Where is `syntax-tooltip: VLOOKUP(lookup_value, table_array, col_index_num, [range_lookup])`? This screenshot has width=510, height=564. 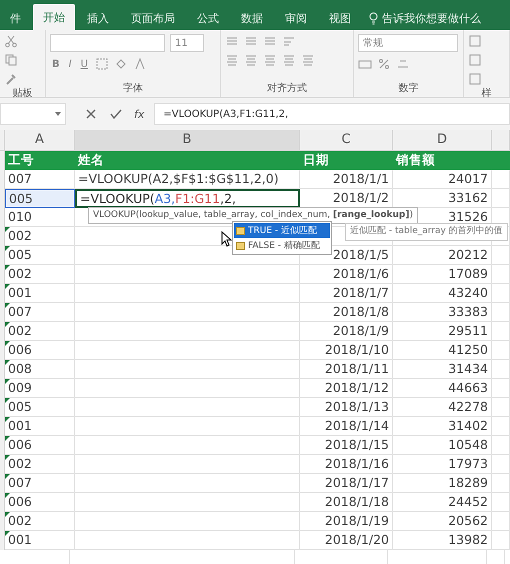 syntax-tooltip: VLOOKUP(lookup_value, table_array, col_index_num, [range_lookup]) is located at coordinates (253, 215).